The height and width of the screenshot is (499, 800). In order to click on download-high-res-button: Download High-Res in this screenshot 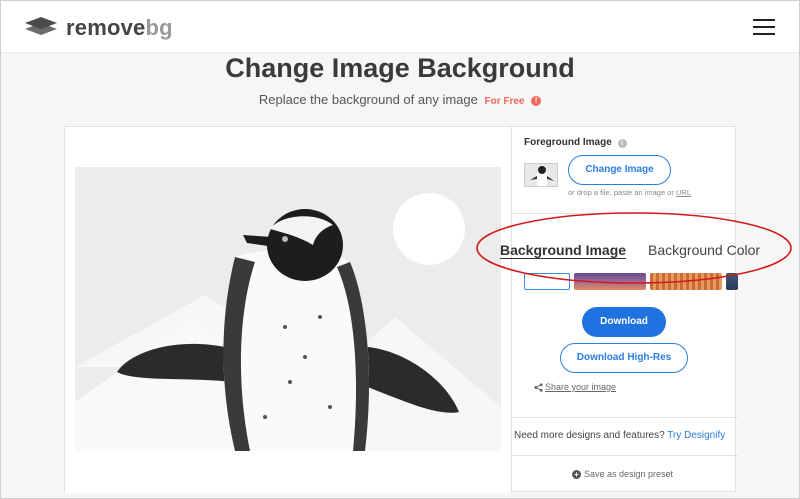, I will do `click(624, 358)`.